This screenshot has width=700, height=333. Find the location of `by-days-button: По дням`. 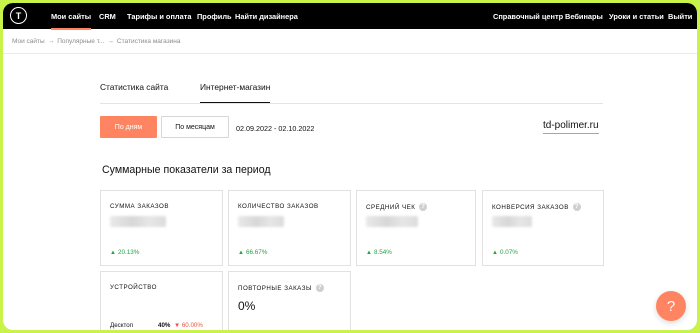

by-days-button: По дням is located at coordinates (128, 127).